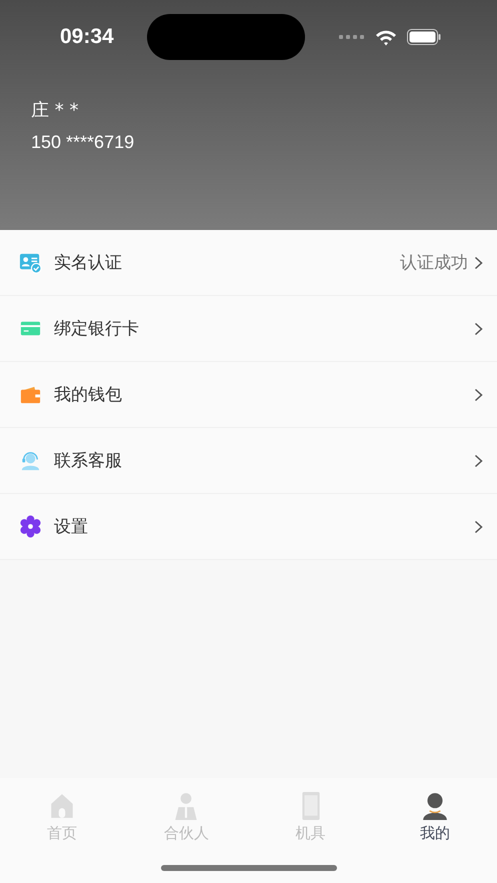 The image size is (497, 883). Describe the element at coordinates (424, 37) in the screenshot. I see `battery-icon` at that location.